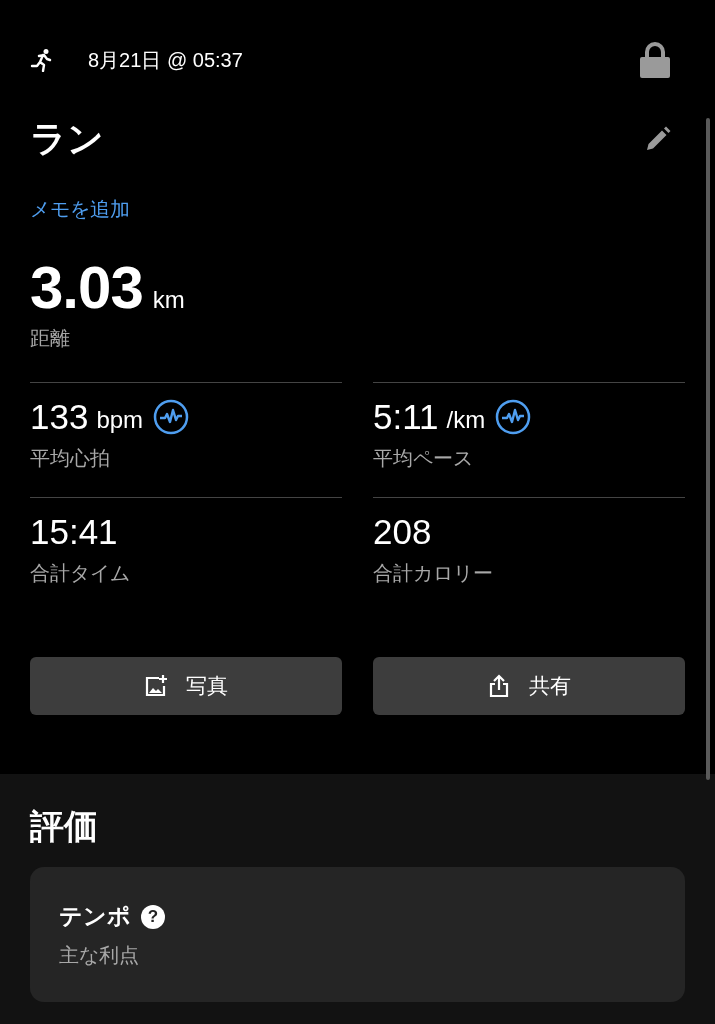 This screenshot has height=1024, width=715. What do you see at coordinates (658, 139) in the screenshot?
I see `pencil-icon` at bounding box center [658, 139].